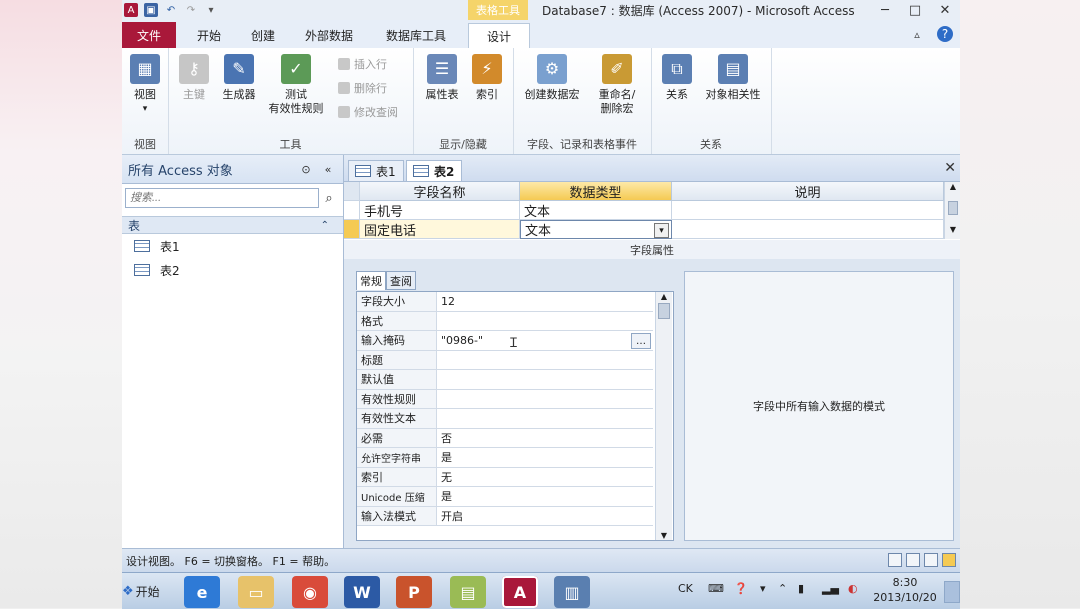 This screenshot has width=1080, height=609. I want to click on nav-header: 所有 Access 对象 ⊙ «, so click(232, 169).